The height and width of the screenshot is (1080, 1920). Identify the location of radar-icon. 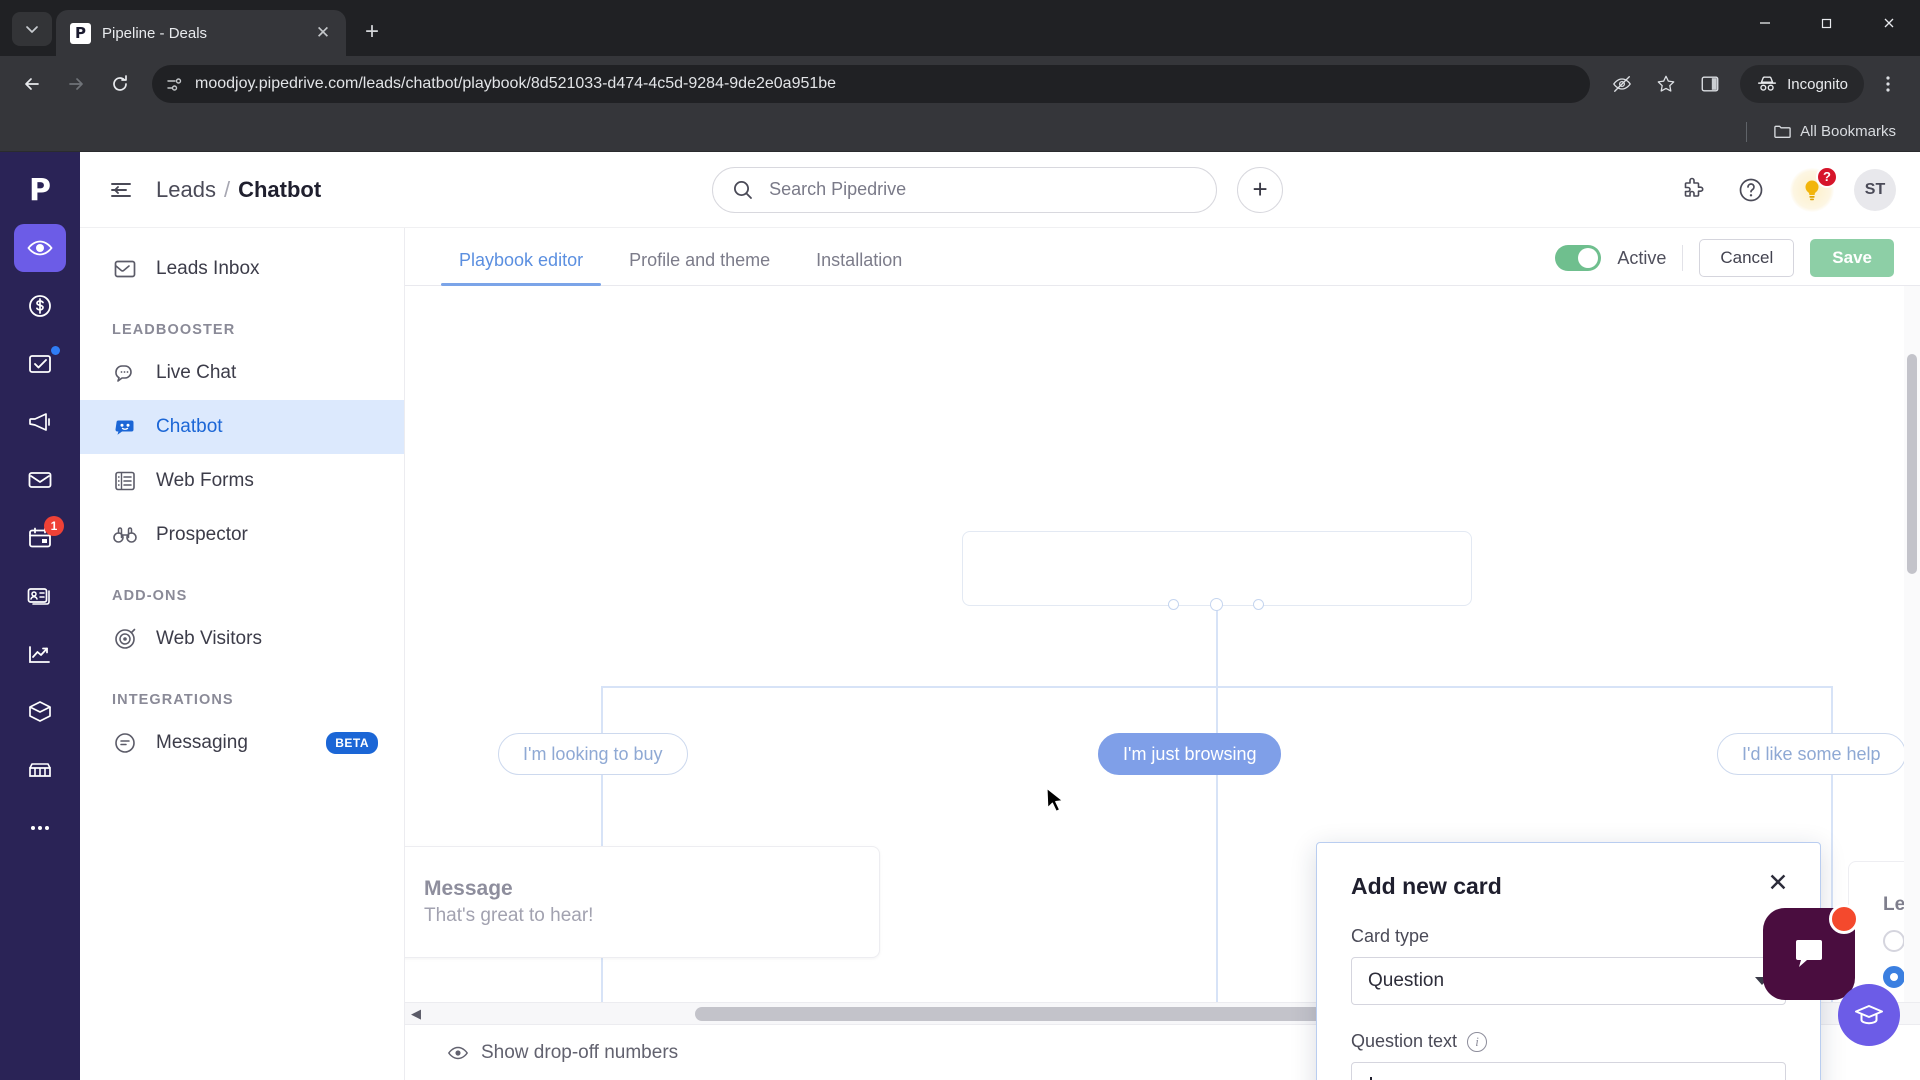
(125, 639).